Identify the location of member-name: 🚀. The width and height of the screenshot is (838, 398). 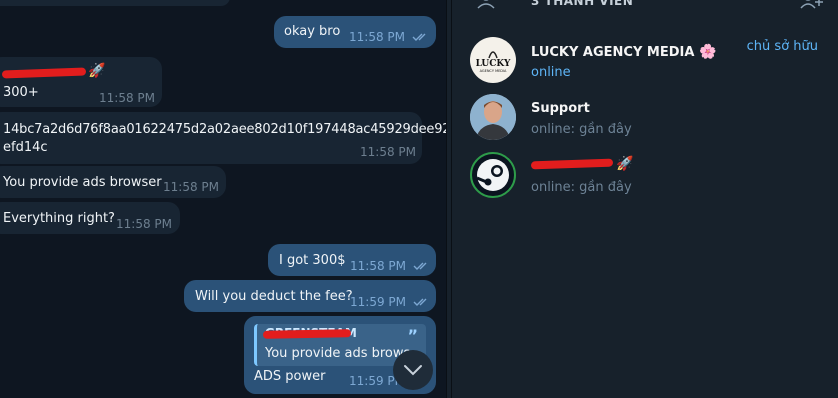
(624, 164).